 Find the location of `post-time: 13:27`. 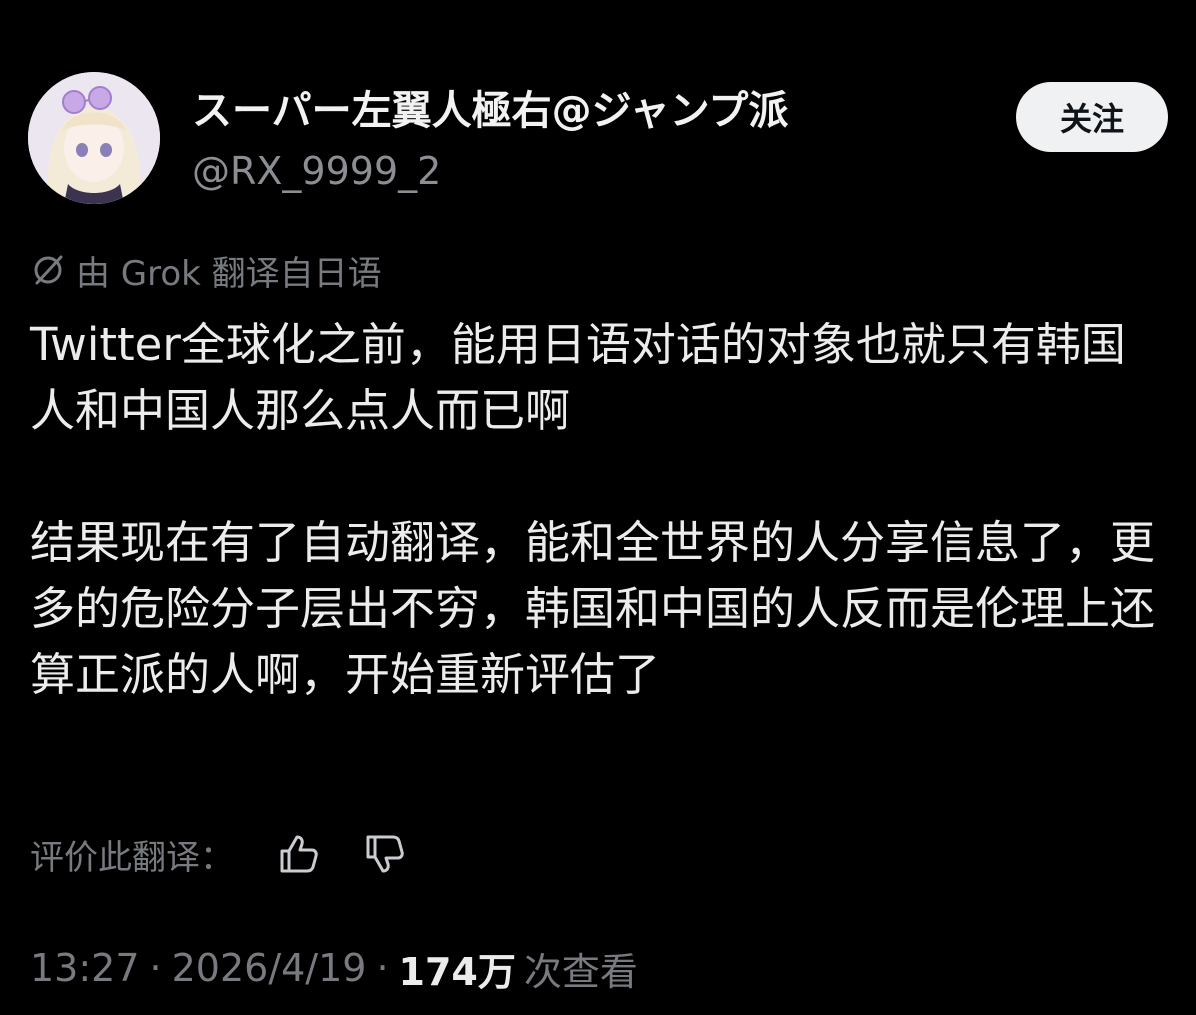

post-time: 13:27 is located at coordinates (85, 968).